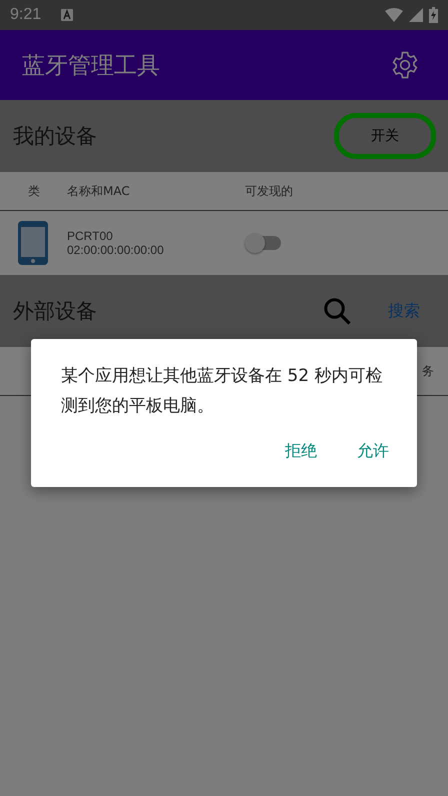 This screenshot has width=448, height=796. Describe the element at coordinates (222, 391) in the screenshot. I see `dialog-message: 某个应用想让其他蓝牙设备在 52 秒内可检测到您的平板电脑。` at that location.